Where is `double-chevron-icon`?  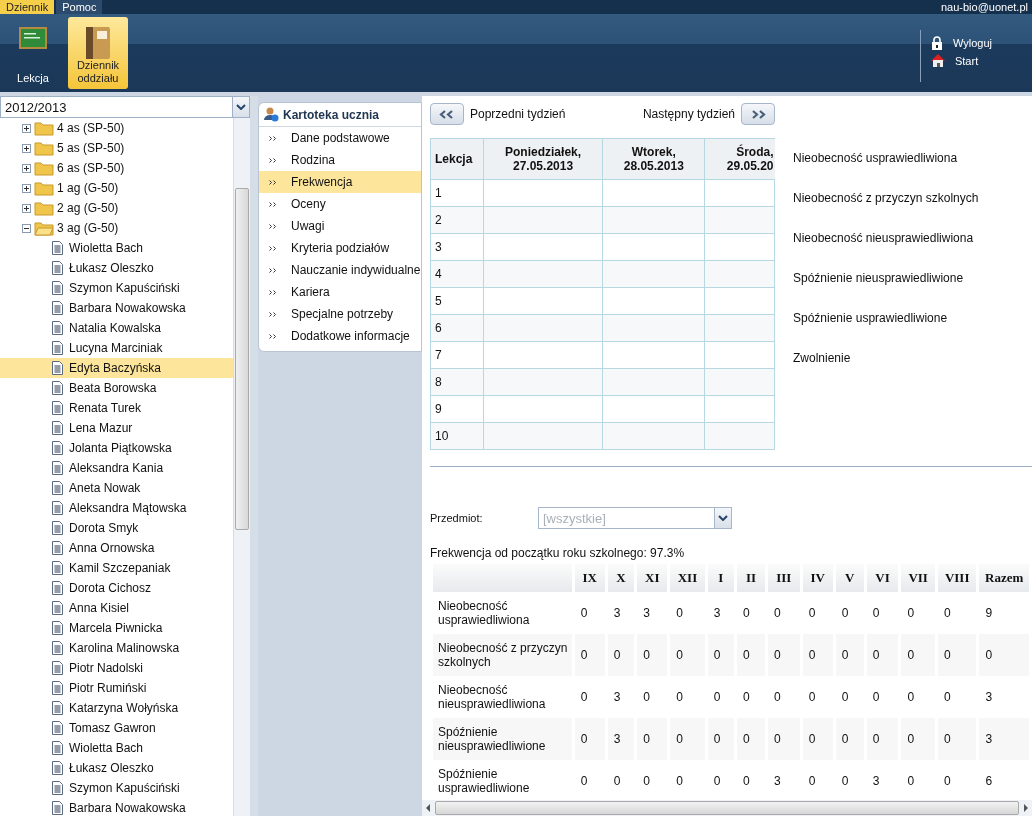 double-chevron-icon is located at coordinates (273, 160).